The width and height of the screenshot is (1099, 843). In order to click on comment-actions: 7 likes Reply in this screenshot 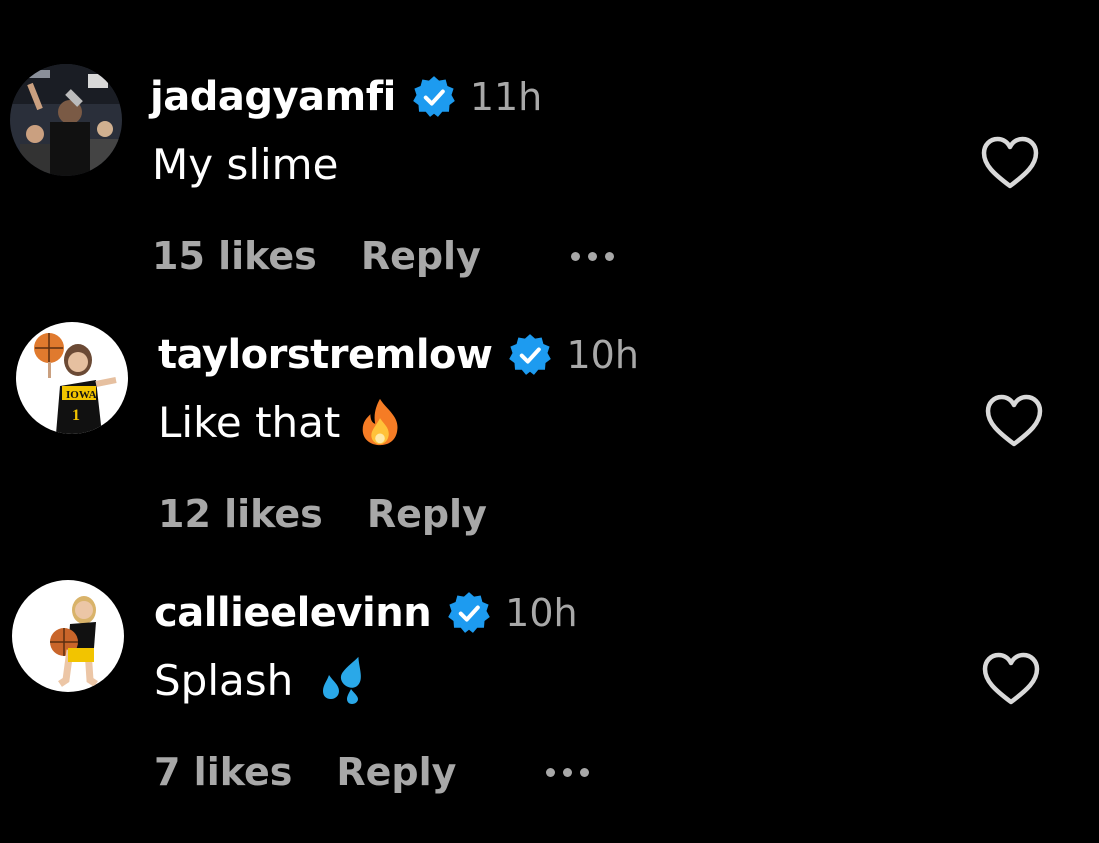, I will do `click(372, 772)`.